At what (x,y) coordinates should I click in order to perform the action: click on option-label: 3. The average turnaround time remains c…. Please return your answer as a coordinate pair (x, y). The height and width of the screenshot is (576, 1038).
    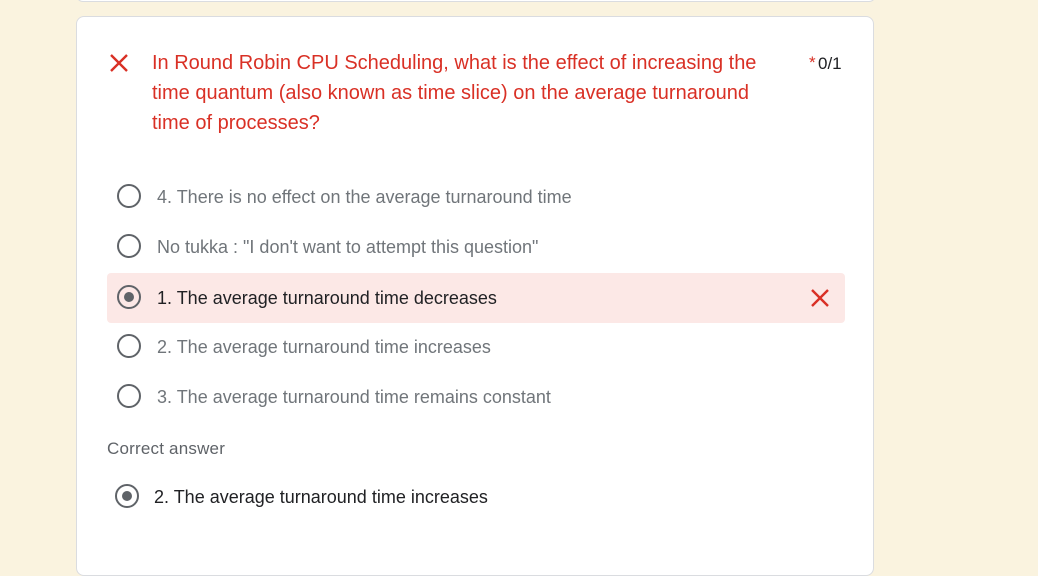
    Looking at the image, I should click on (354, 397).